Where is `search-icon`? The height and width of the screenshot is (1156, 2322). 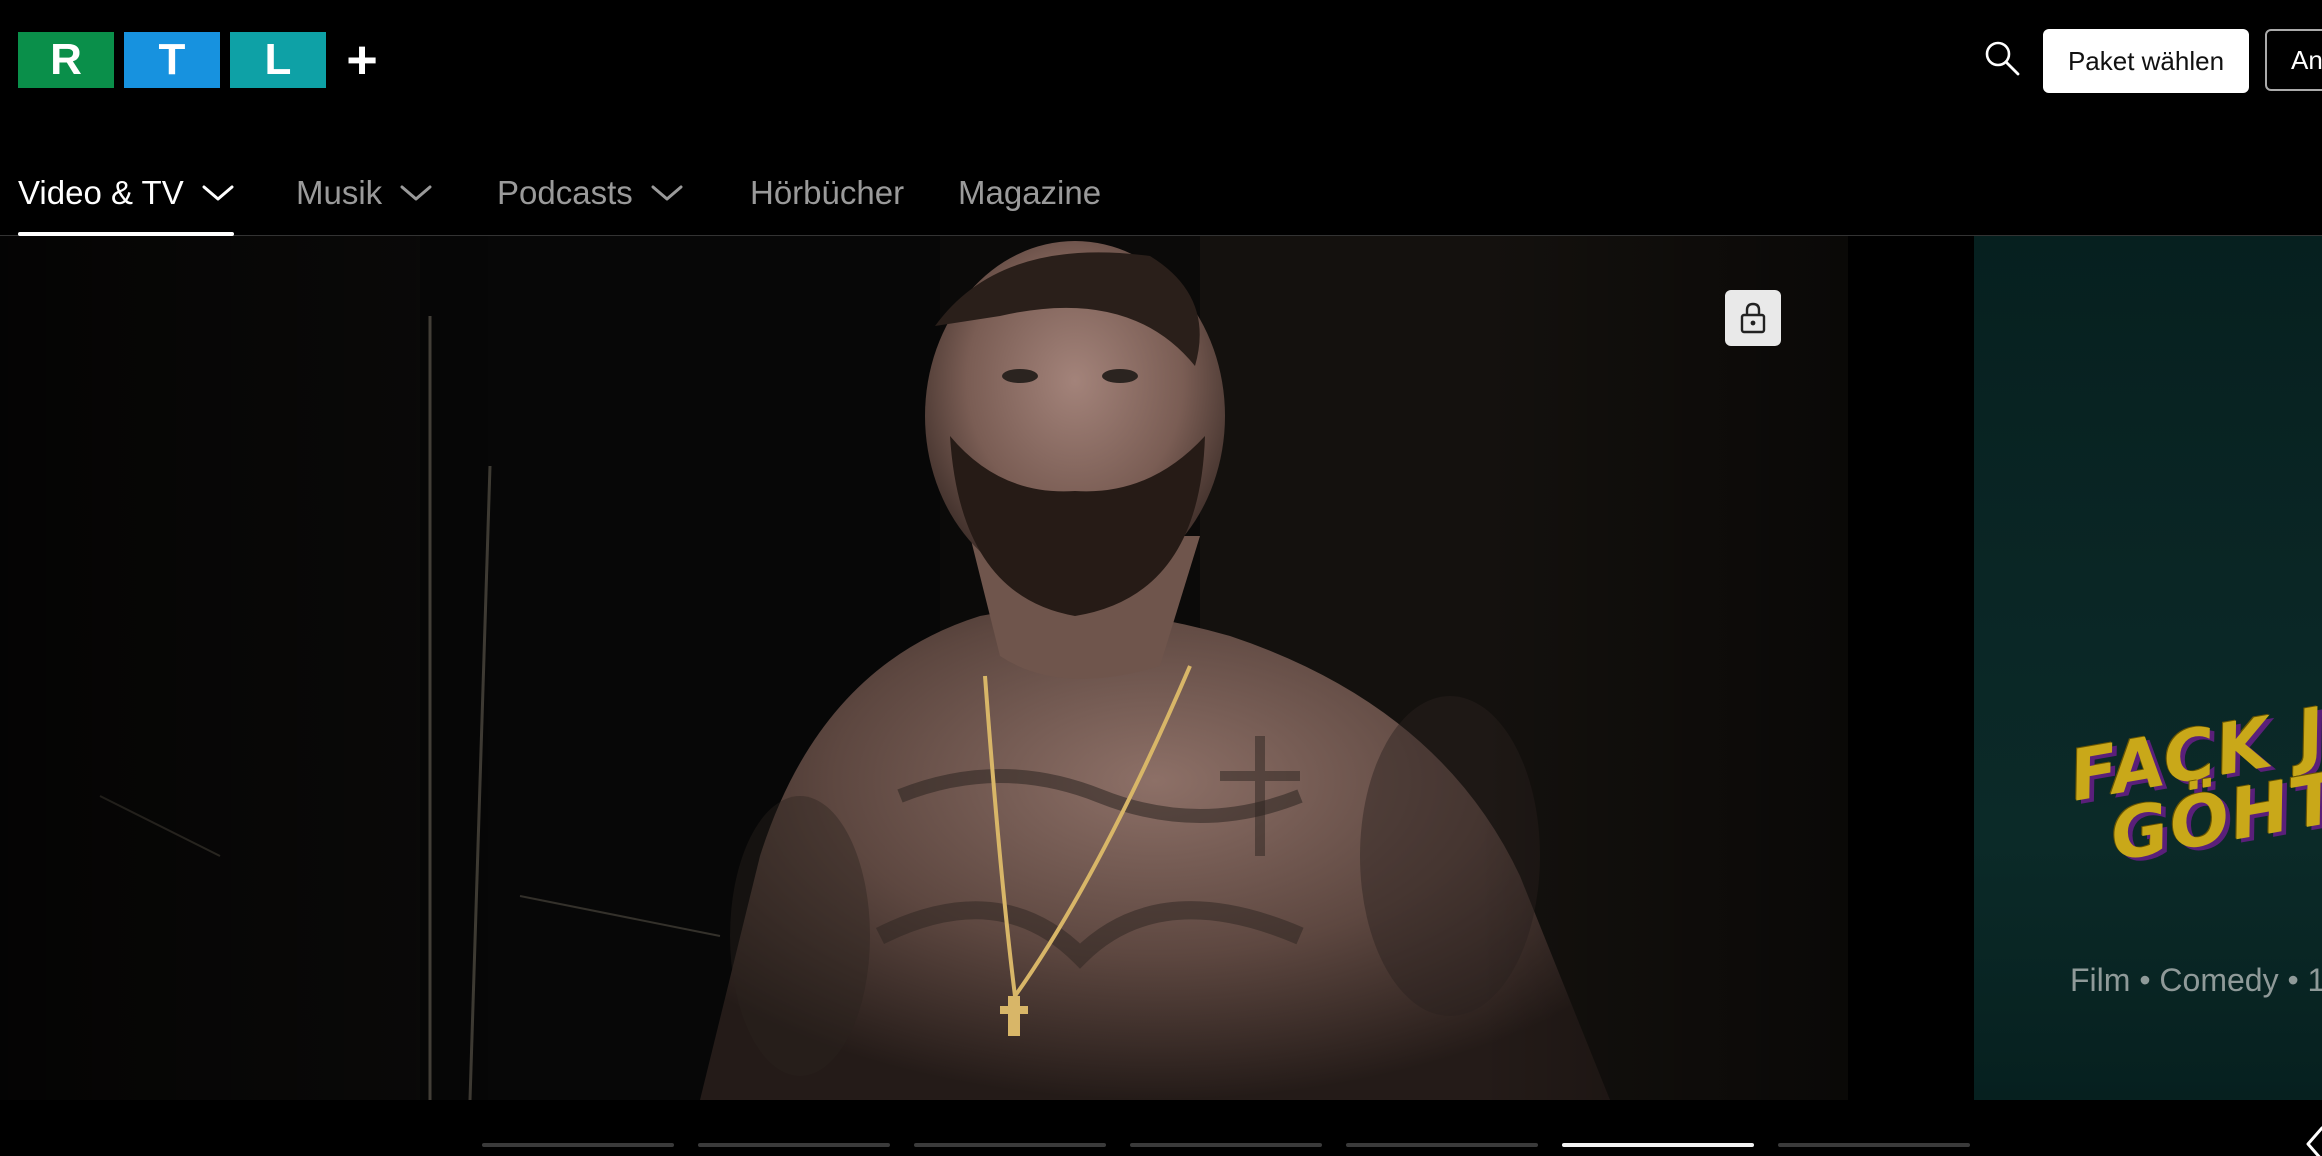
search-icon is located at coordinates (2002, 58).